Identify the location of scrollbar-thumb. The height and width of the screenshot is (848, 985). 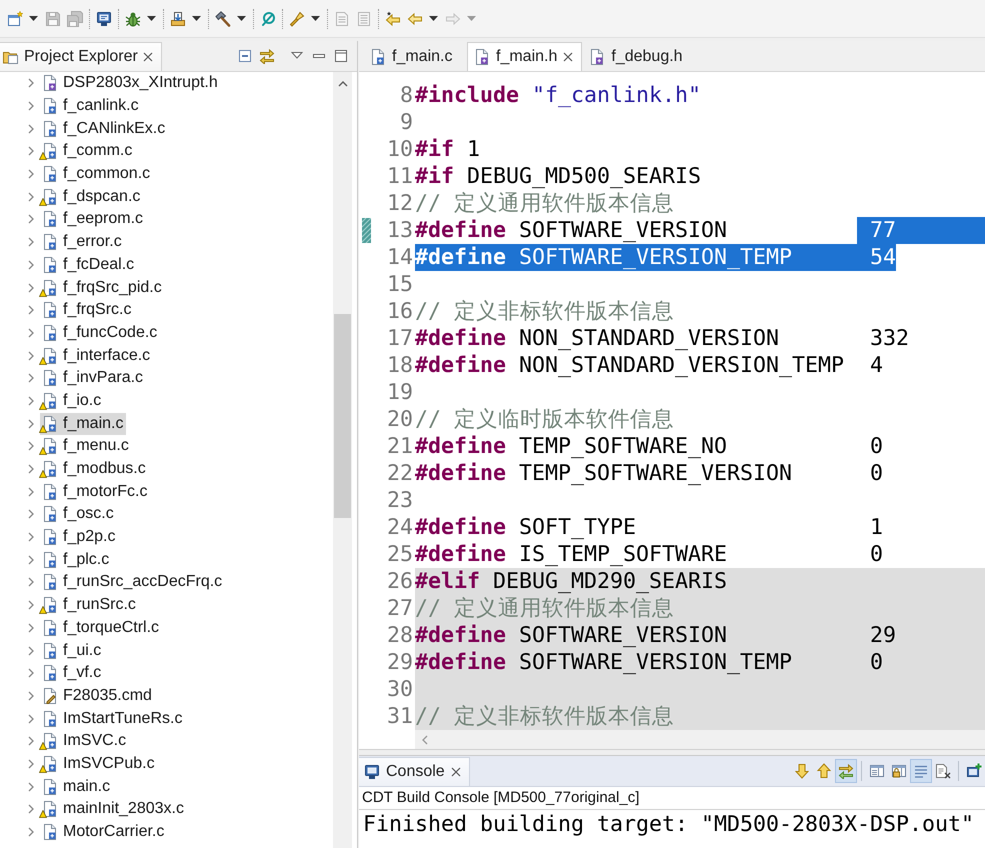
(342, 416).